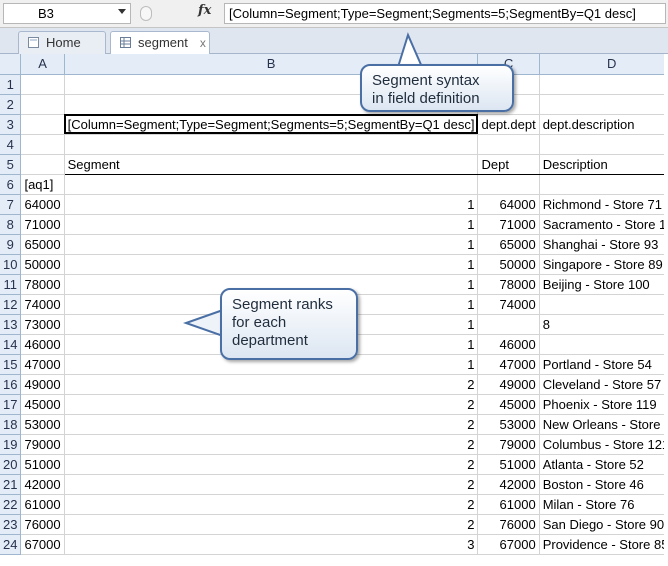  Describe the element at coordinates (666, 310) in the screenshot. I see `sheet-frame` at that location.